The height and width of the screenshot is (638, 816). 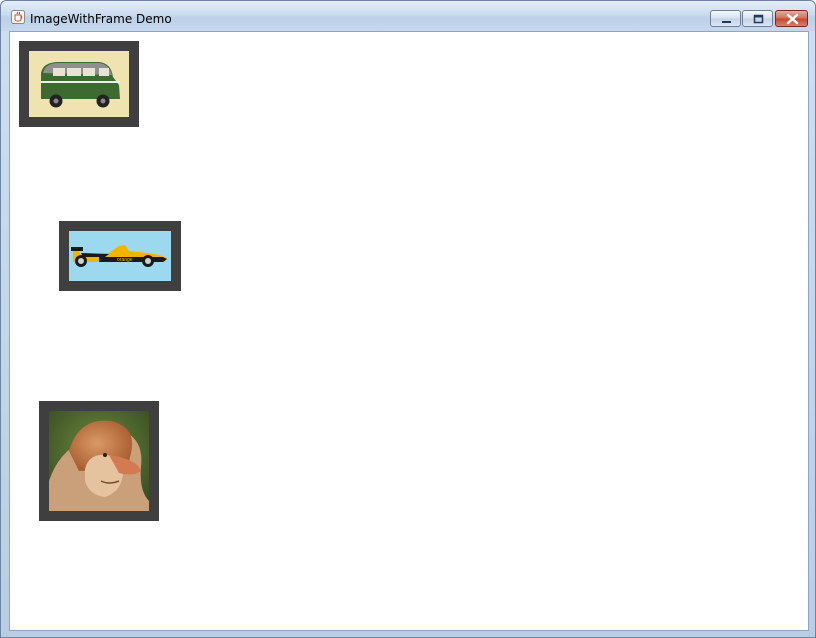 I want to click on maximize-button, so click(x=757, y=18).